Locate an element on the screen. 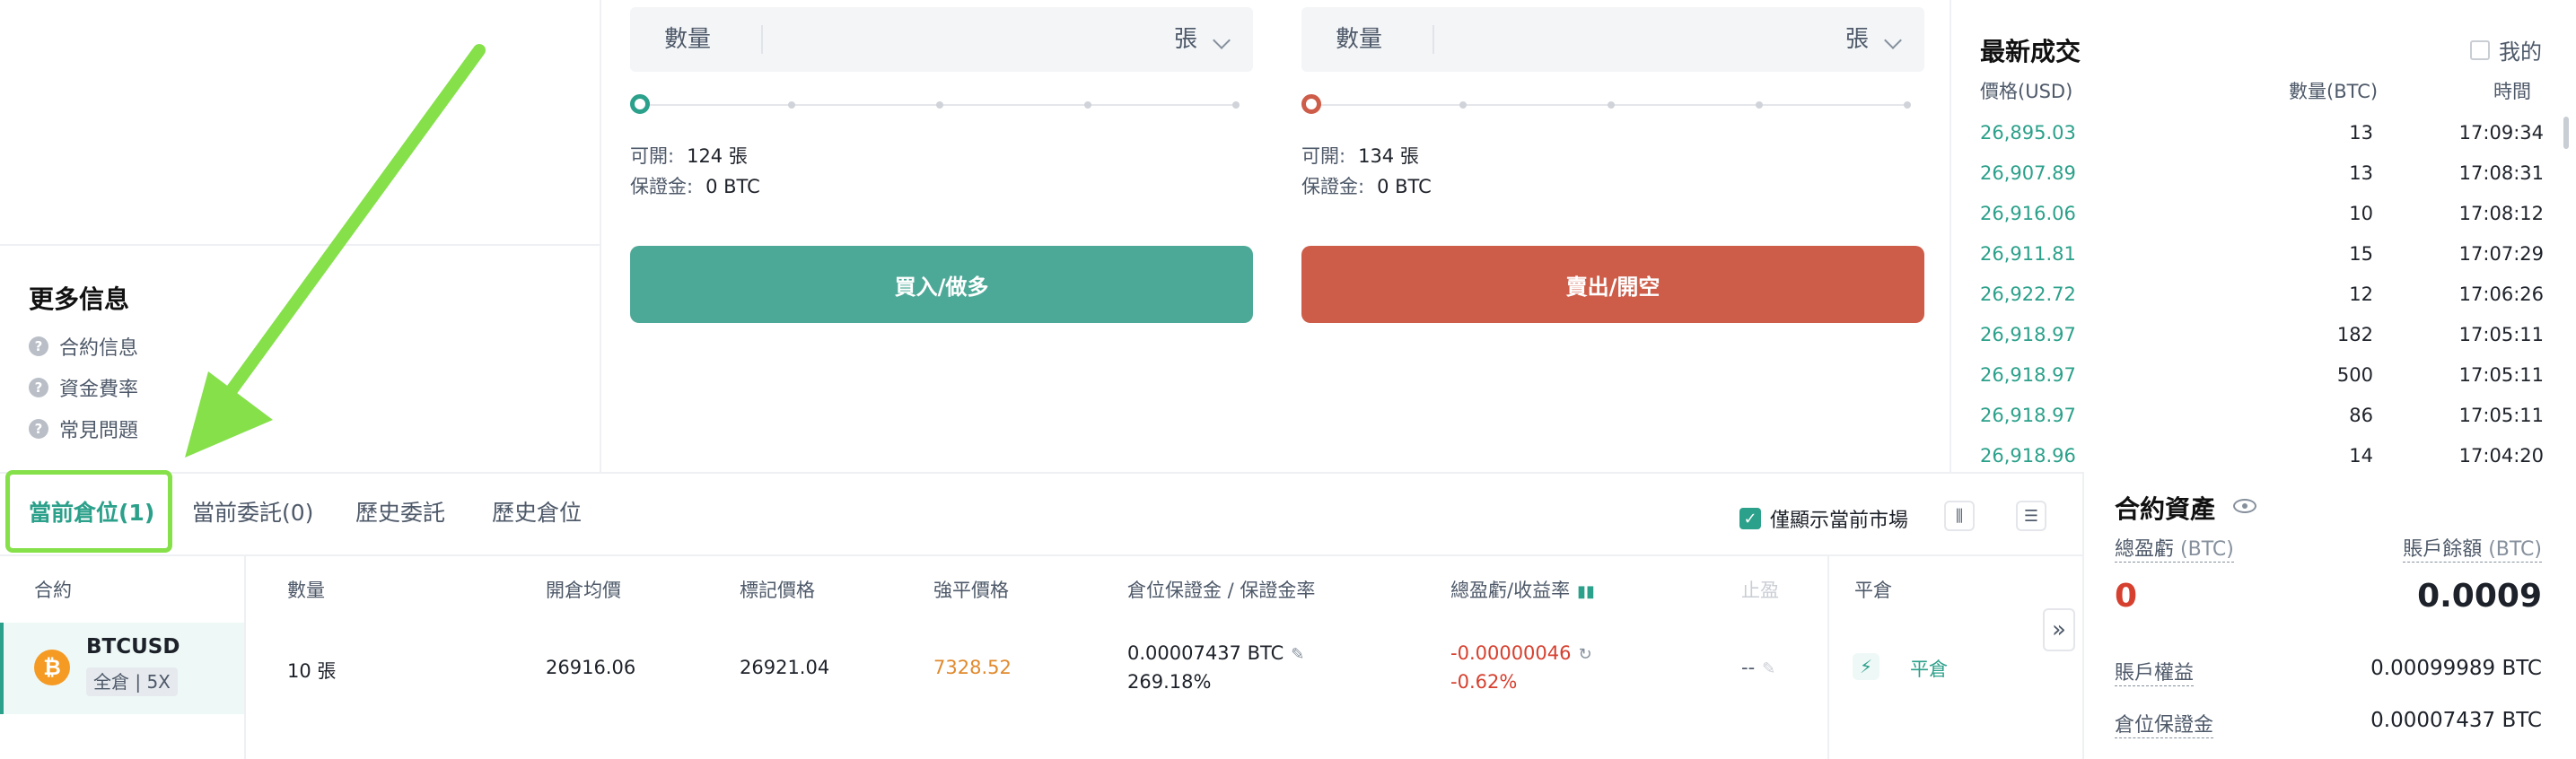 This screenshot has width=2576, height=759. trade-row: 26,916.06 10 17:08:12 is located at coordinates (2262, 214).